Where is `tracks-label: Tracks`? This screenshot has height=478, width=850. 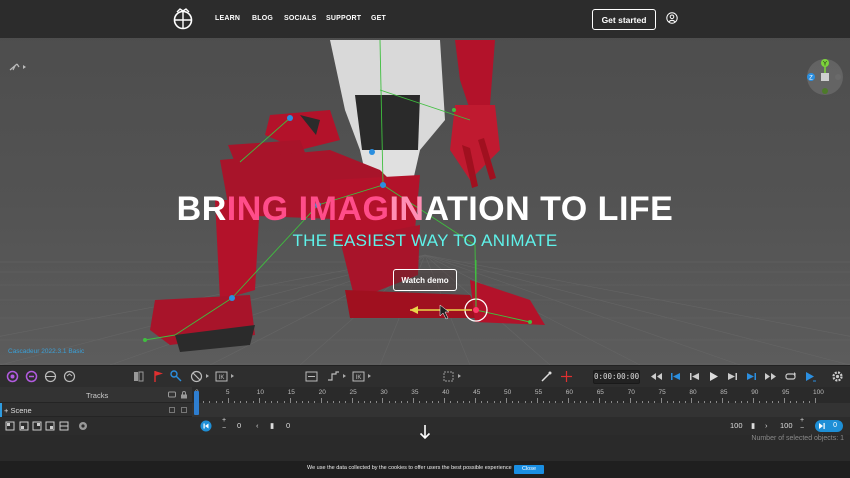 tracks-label: Tracks is located at coordinates (97, 395).